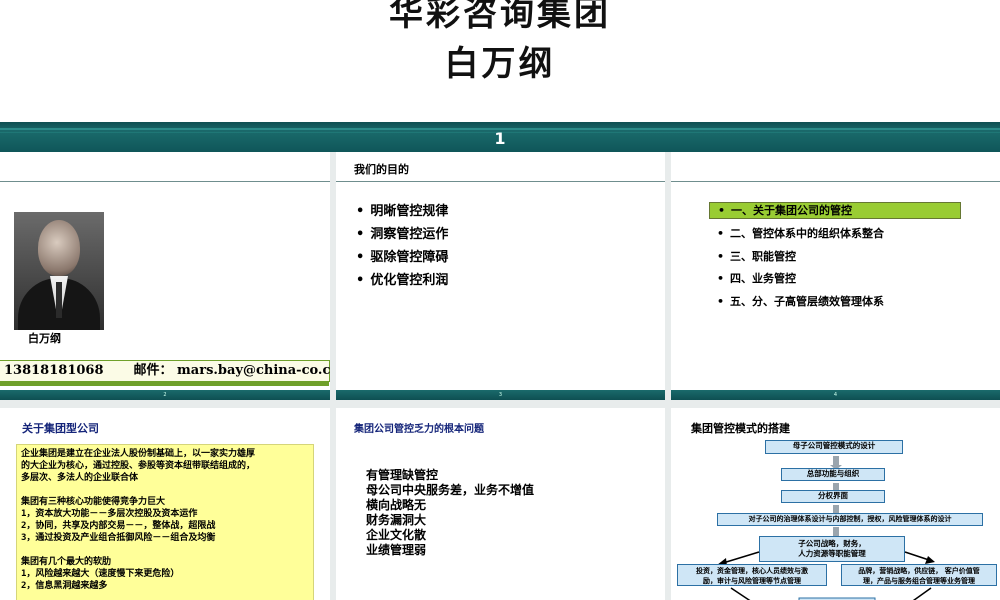  Describe the element at coordinates (402, 211) in the screenshot. I see `list-item: 明晰管控规律` at that location.